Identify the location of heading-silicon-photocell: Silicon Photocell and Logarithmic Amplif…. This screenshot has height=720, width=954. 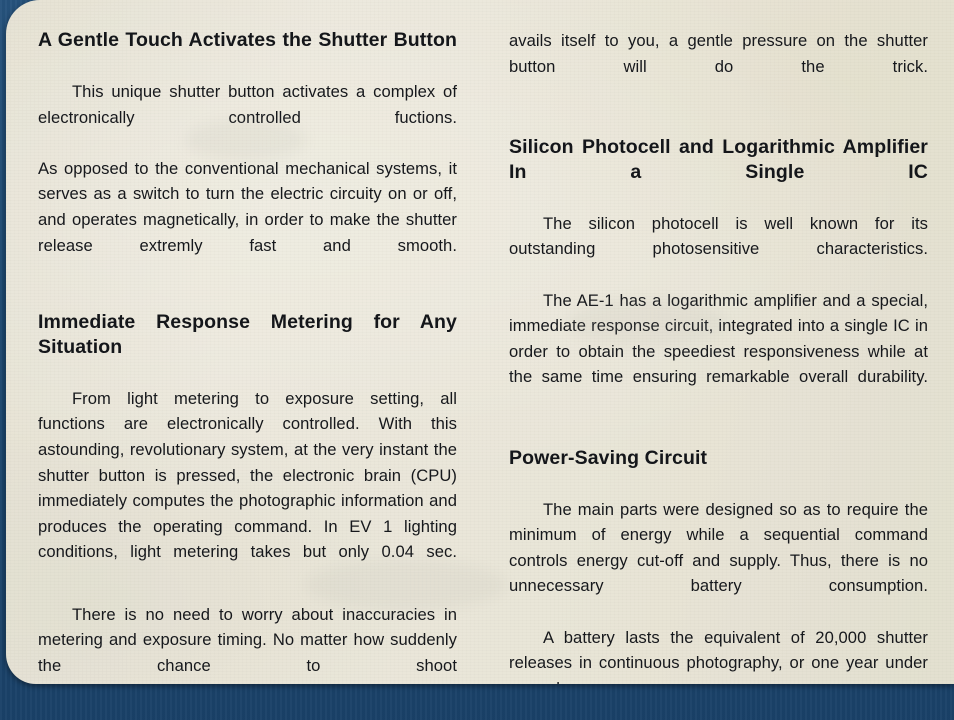
(718, 159).